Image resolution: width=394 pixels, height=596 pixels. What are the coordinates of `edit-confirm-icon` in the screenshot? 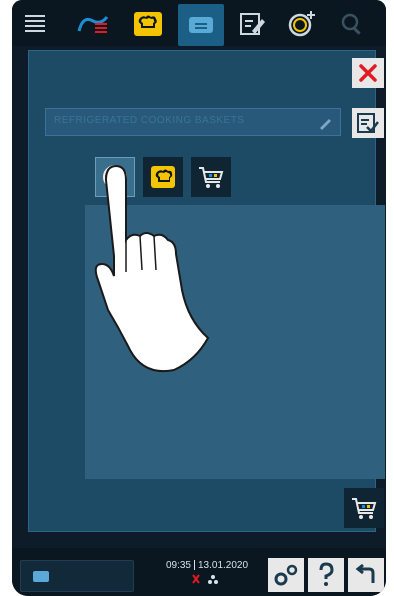 It's located at (368, 123).